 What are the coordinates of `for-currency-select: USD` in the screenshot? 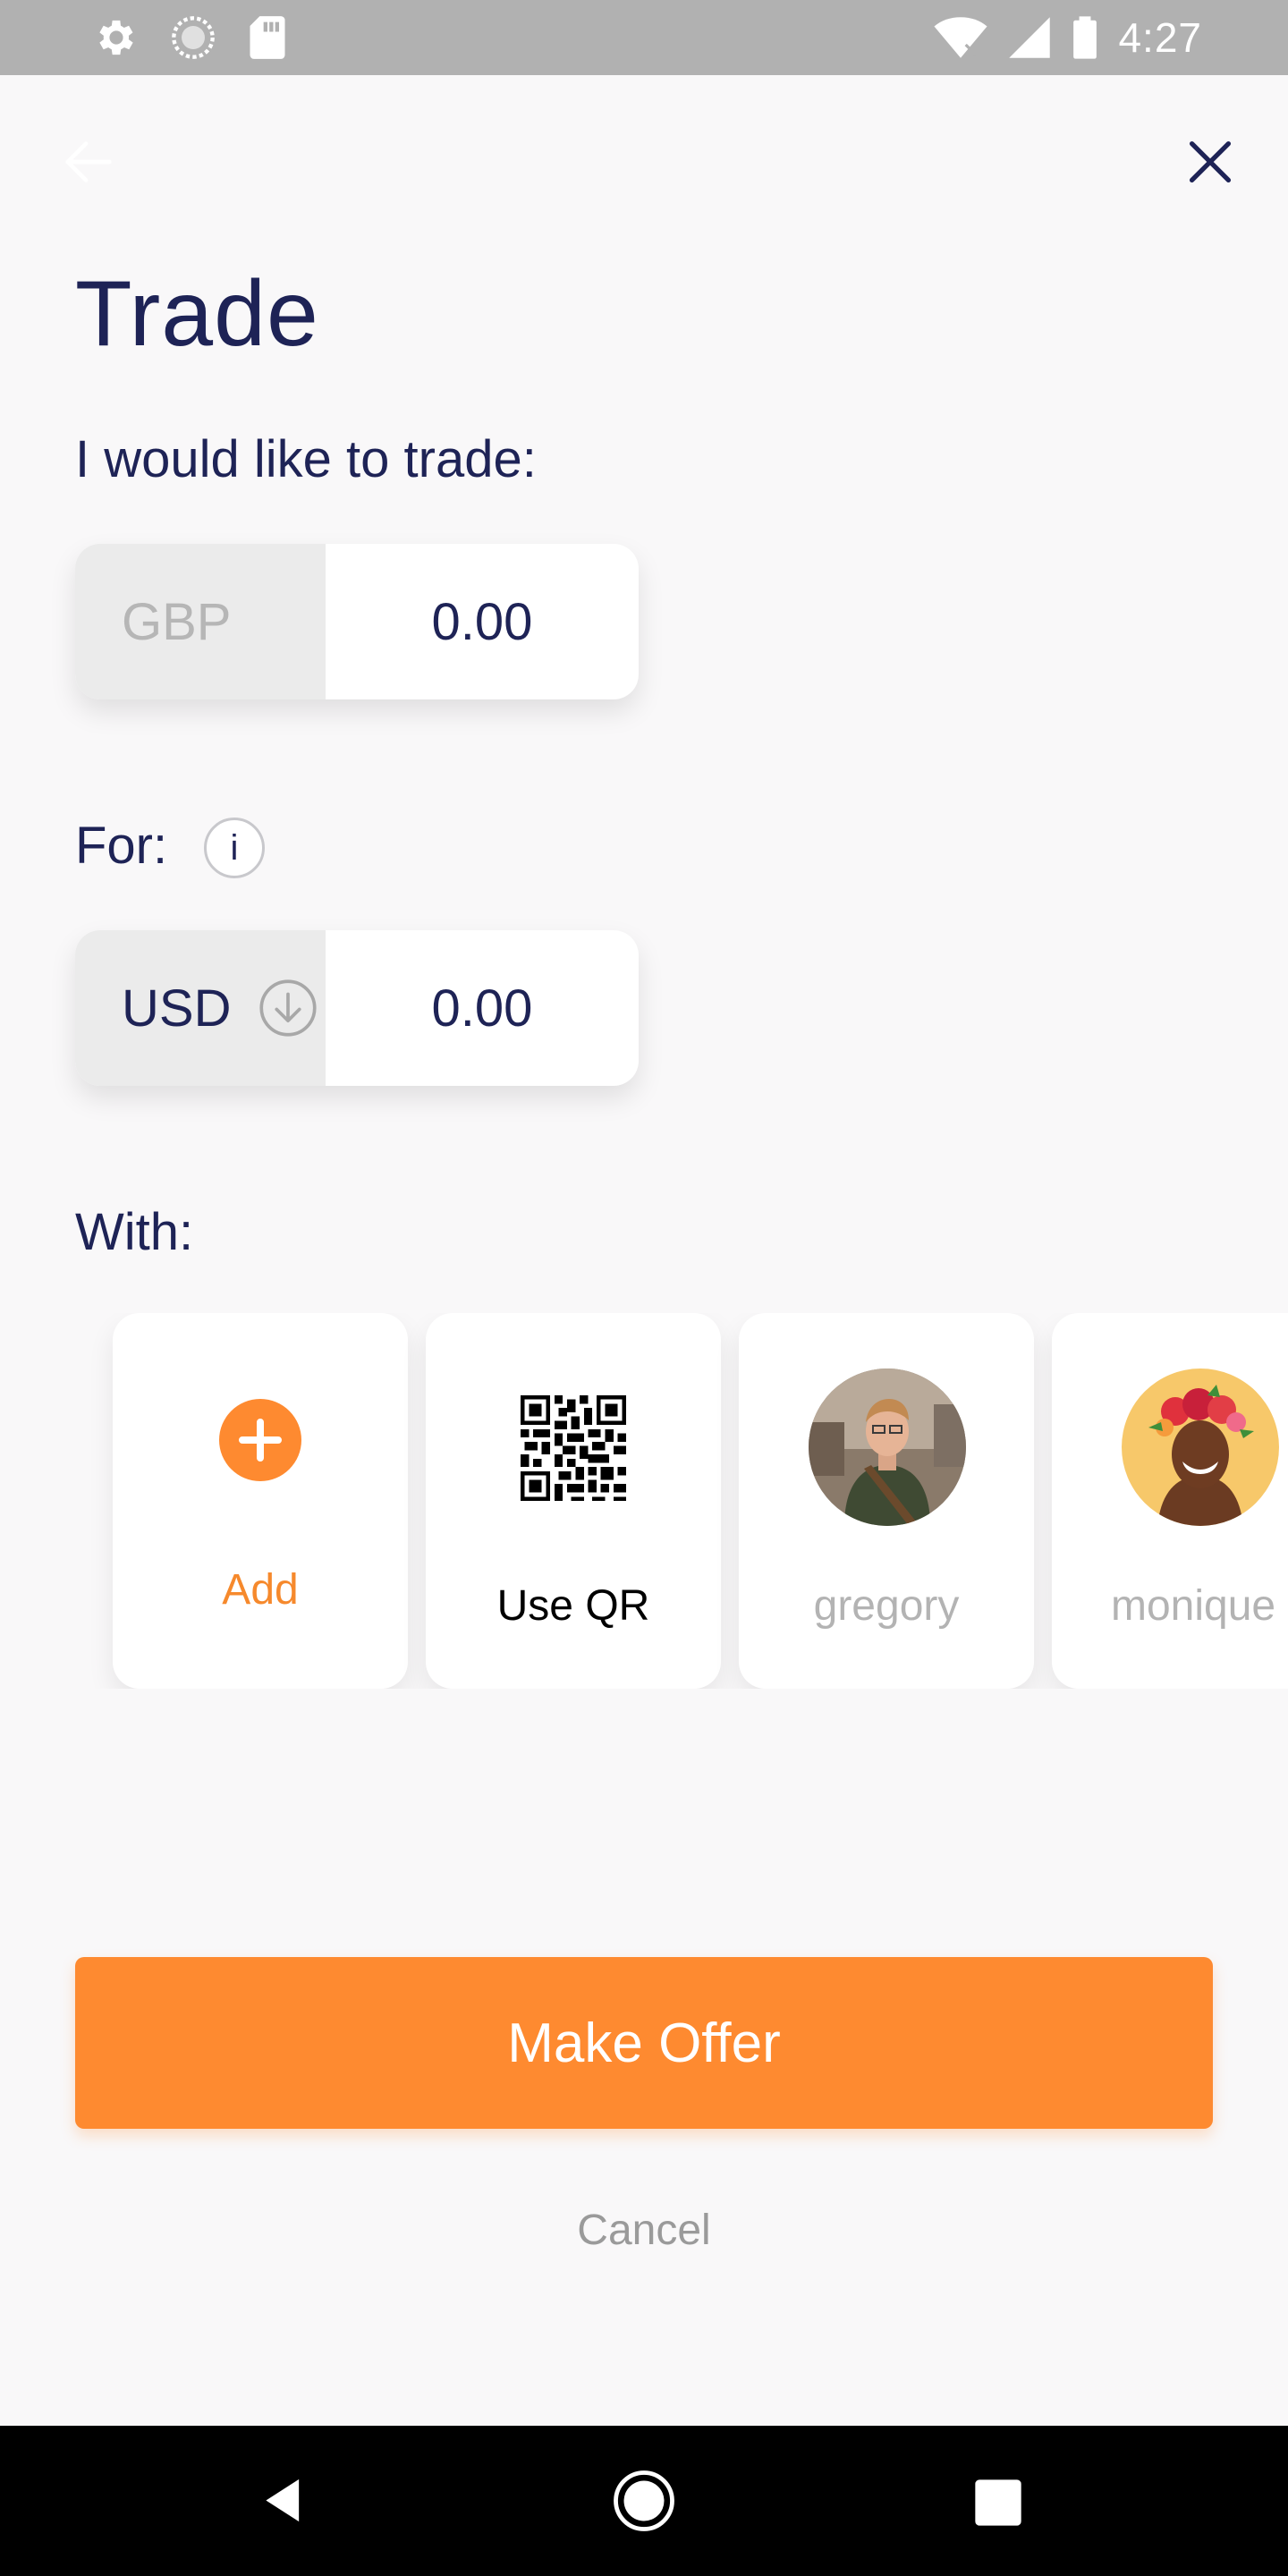 It's located at (200, 1008).